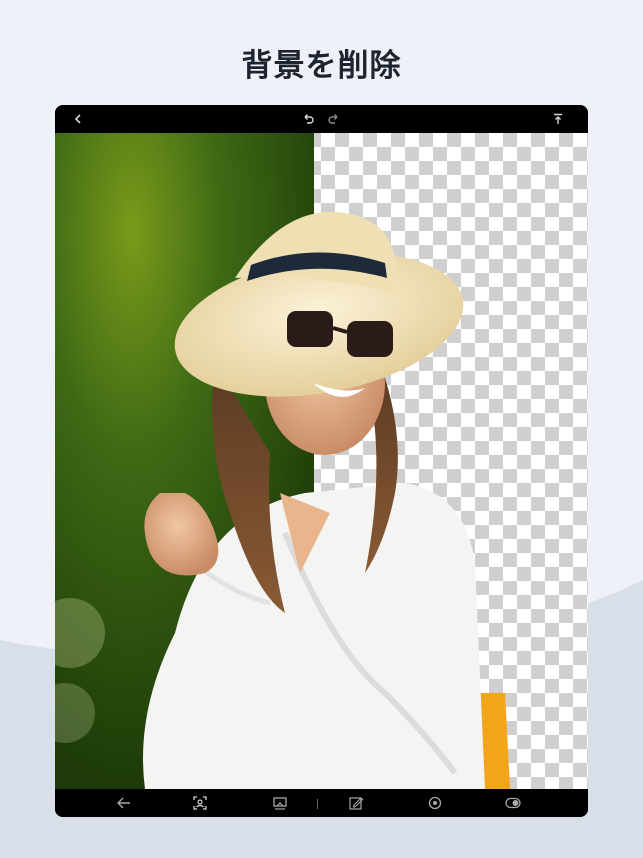 The width and height of the screenshot is (643, 858). What do you see at coordinates (124, 803) in the screenshot?
I see `back-arrow-icon` at bounding box center [124, 803].